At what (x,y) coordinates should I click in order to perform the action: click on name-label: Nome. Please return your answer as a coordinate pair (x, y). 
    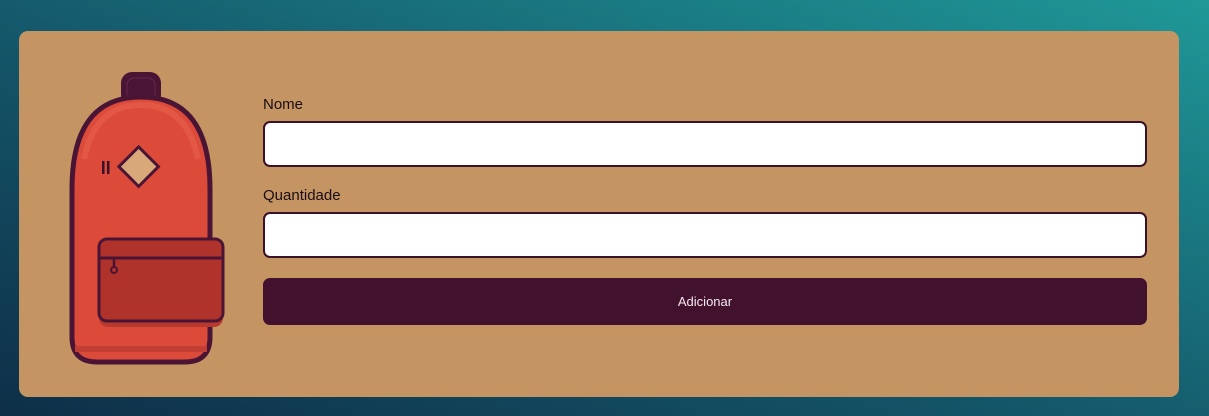
    Looking at the image, I should click on (283, 104).